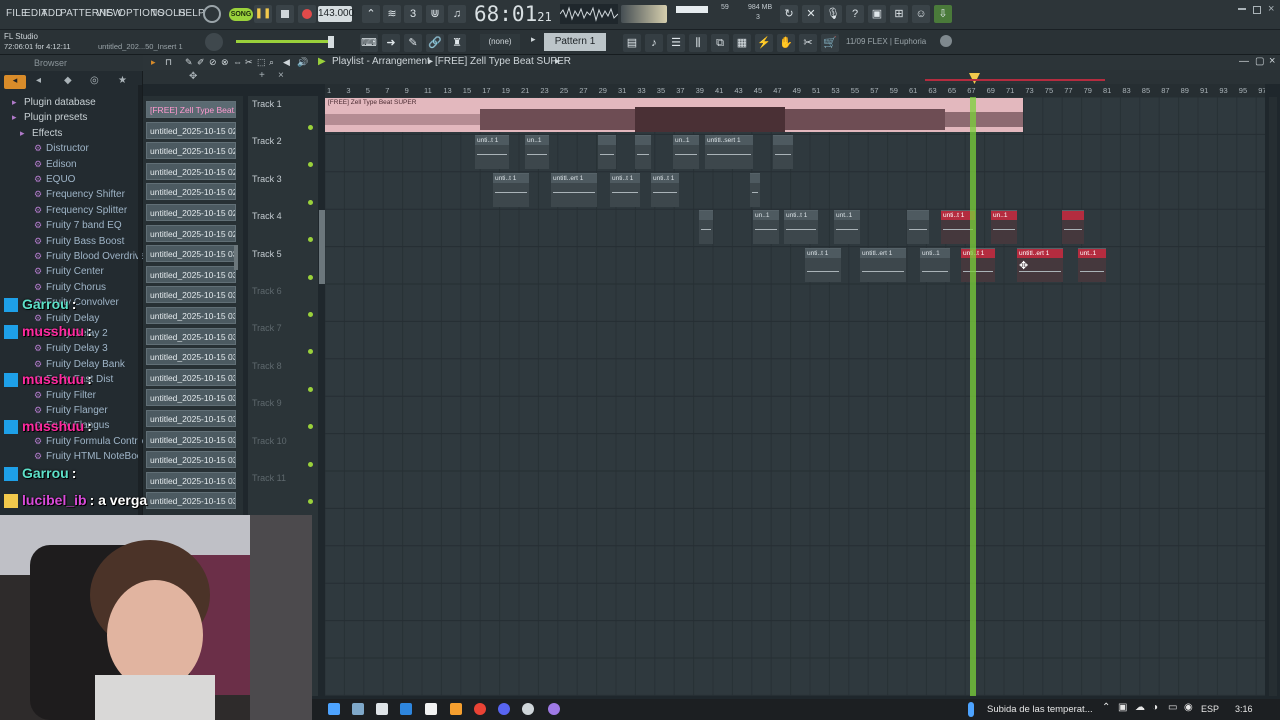  I want to click on refresh-icon: ↻, so click(789, 14).